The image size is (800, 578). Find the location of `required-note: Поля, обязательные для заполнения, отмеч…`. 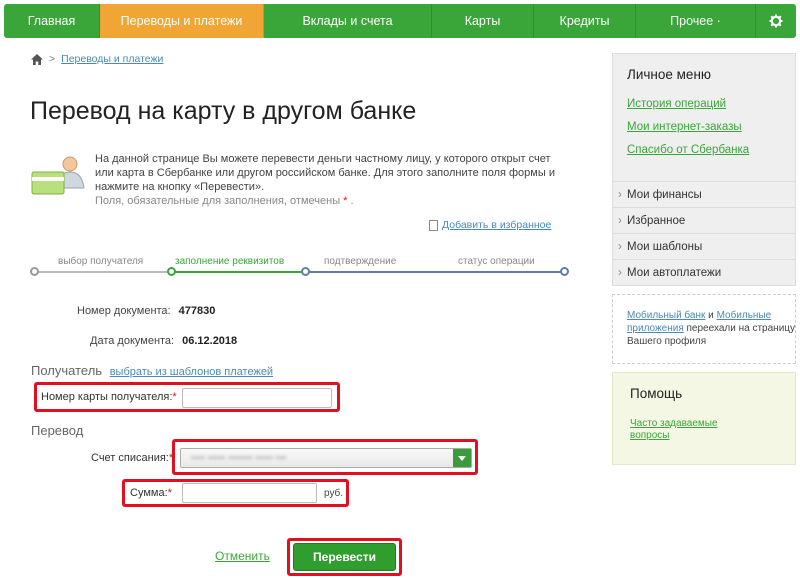

required-note: Поля, обязательные для заполнения, отмеч… is located at coordinates (218, 201).